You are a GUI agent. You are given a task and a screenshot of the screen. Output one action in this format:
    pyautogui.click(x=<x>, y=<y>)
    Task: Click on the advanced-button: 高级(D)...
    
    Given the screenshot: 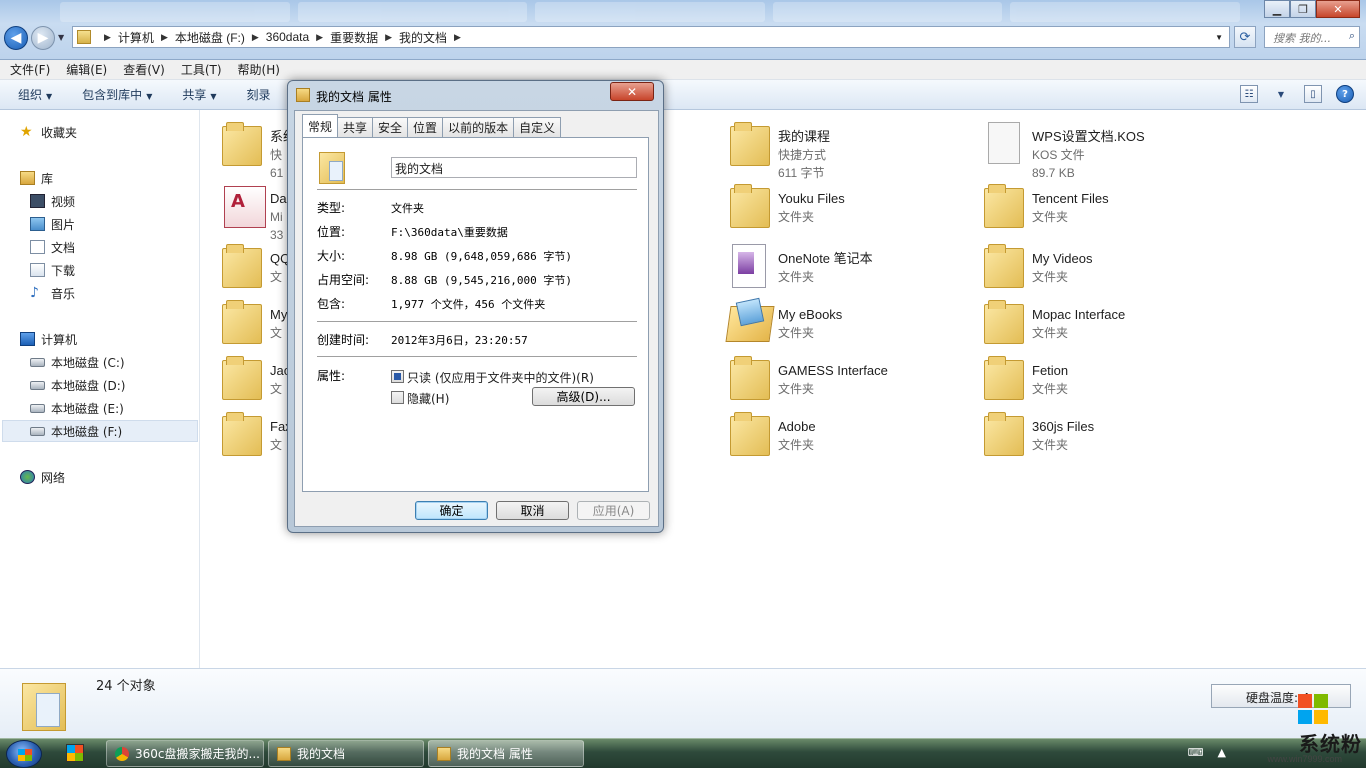 What is the action you would take?
    pyautogui.click(x=583, y=396)
    